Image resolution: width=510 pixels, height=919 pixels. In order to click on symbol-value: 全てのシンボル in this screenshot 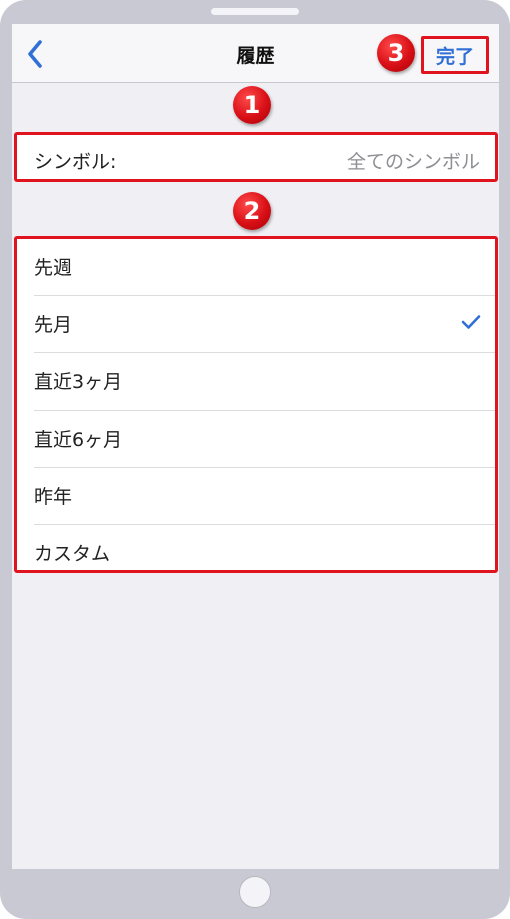, I will do `click(413, 162)`.